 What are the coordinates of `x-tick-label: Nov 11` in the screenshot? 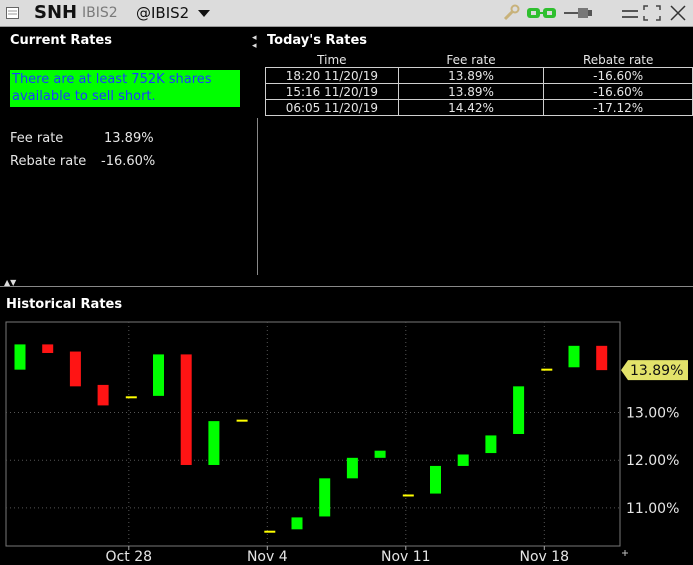 It's located at (406, 557).